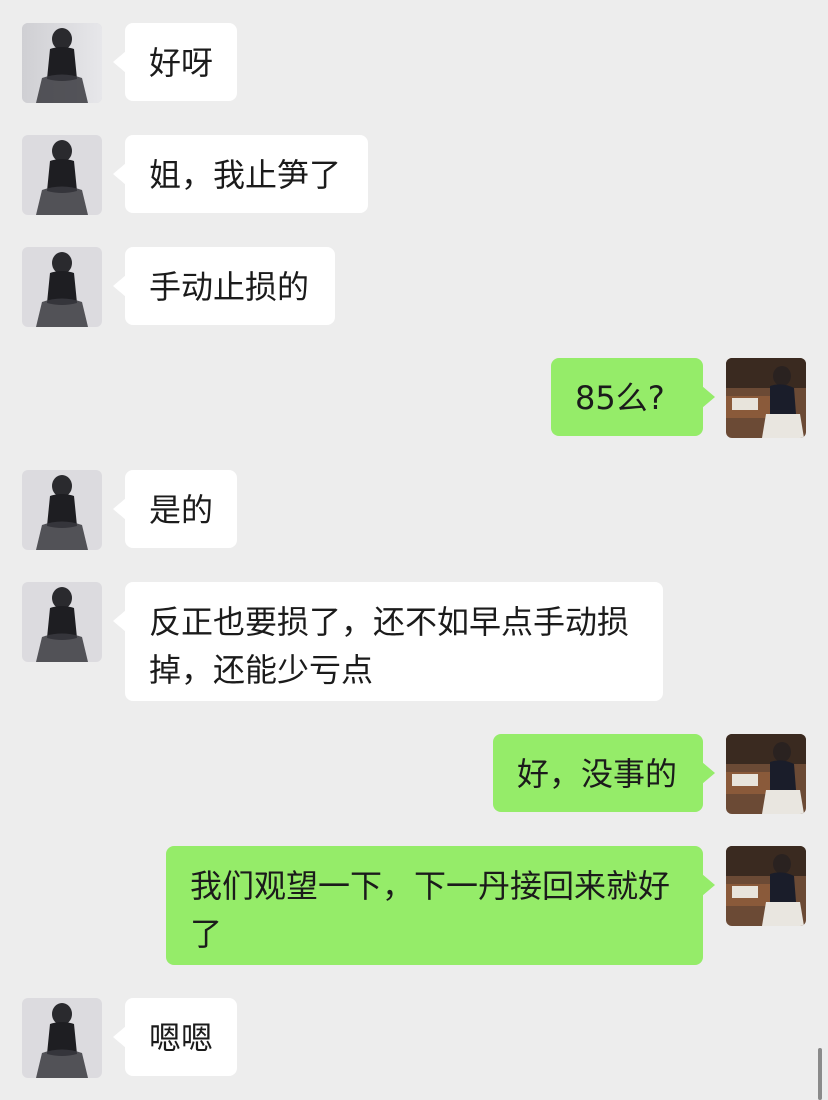 The width and height of the screenshot is (828, 1100). I want to click on message-row: 姐，我止笋了, so click(414, 175).